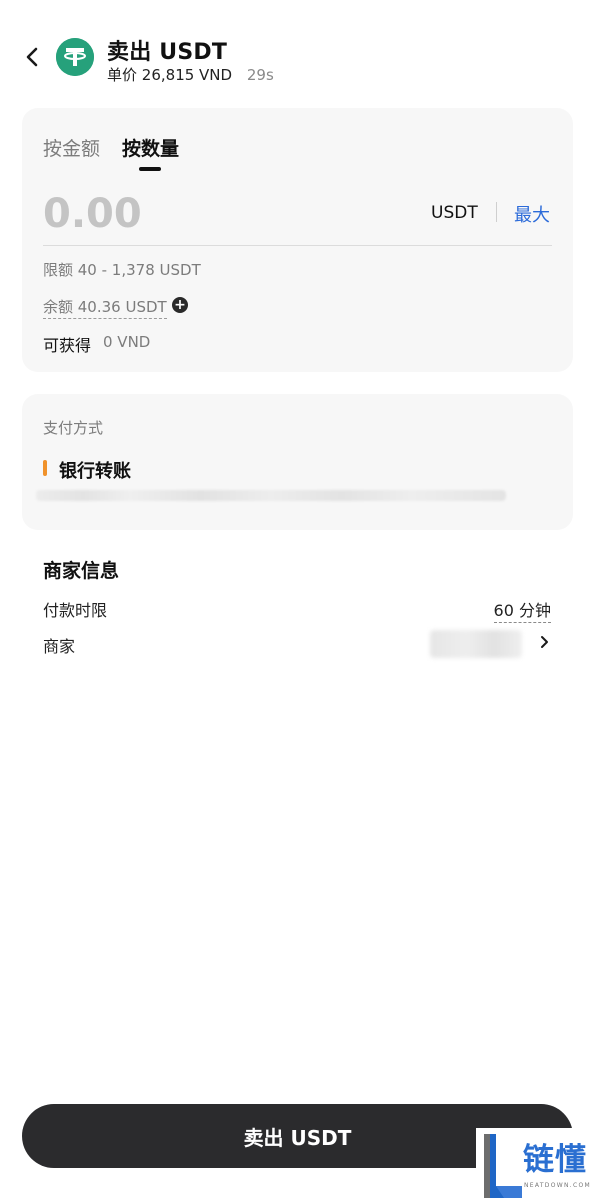  What do you see at coordinates (150, 169) in the screenshot?
I see `active-tab-indicator` at bounding box center [150, 169].